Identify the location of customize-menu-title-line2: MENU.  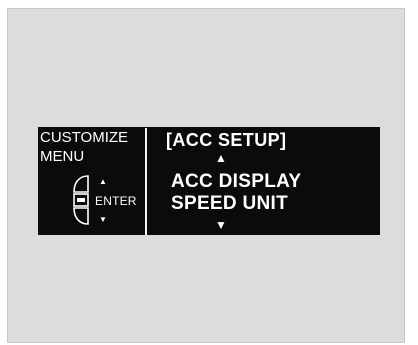
(62, 156).